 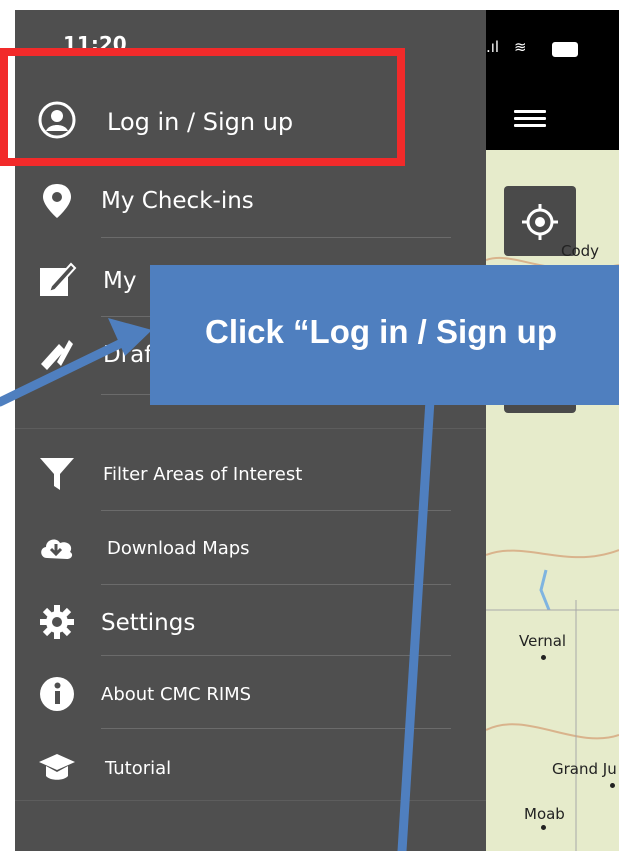 I want to click on drawer-item-download-maps: Download Maps, so click(x=250, y=552).